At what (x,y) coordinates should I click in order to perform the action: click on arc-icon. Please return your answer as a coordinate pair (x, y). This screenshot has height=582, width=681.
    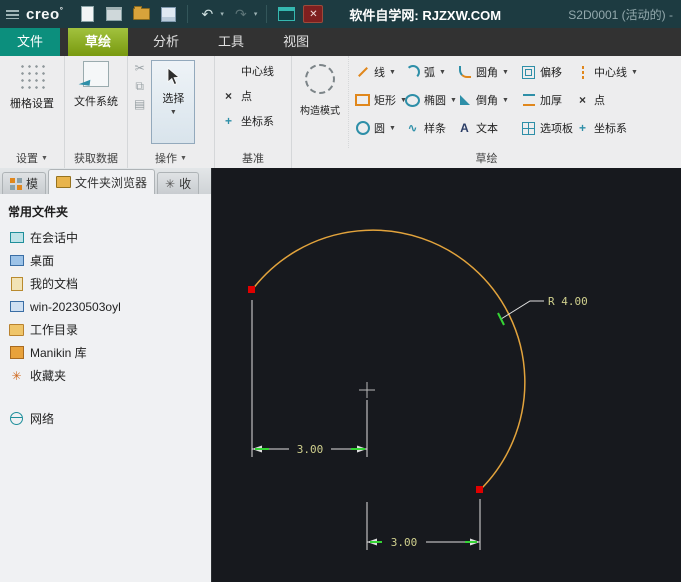
    Looking at the image, I should click on (412, 72).